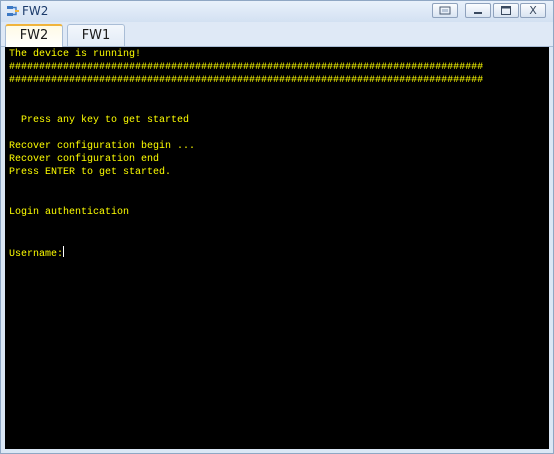  Describe the element at coordinates (478, 13) in the screenshot. I see `minimize-icon` at that location.